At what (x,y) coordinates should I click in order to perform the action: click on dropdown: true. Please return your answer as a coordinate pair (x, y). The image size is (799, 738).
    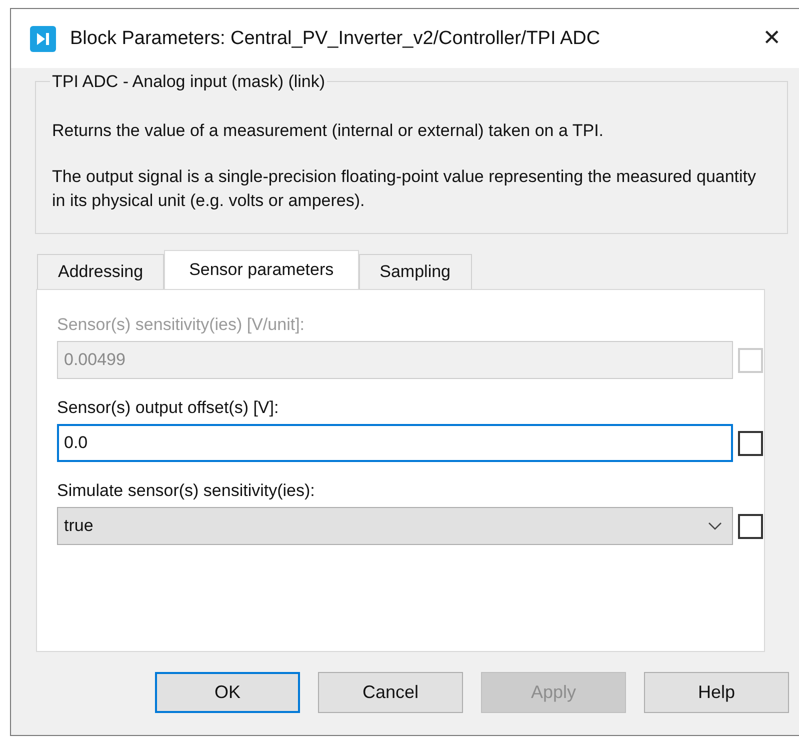
    Looking at the image, I should click on (395, 526).